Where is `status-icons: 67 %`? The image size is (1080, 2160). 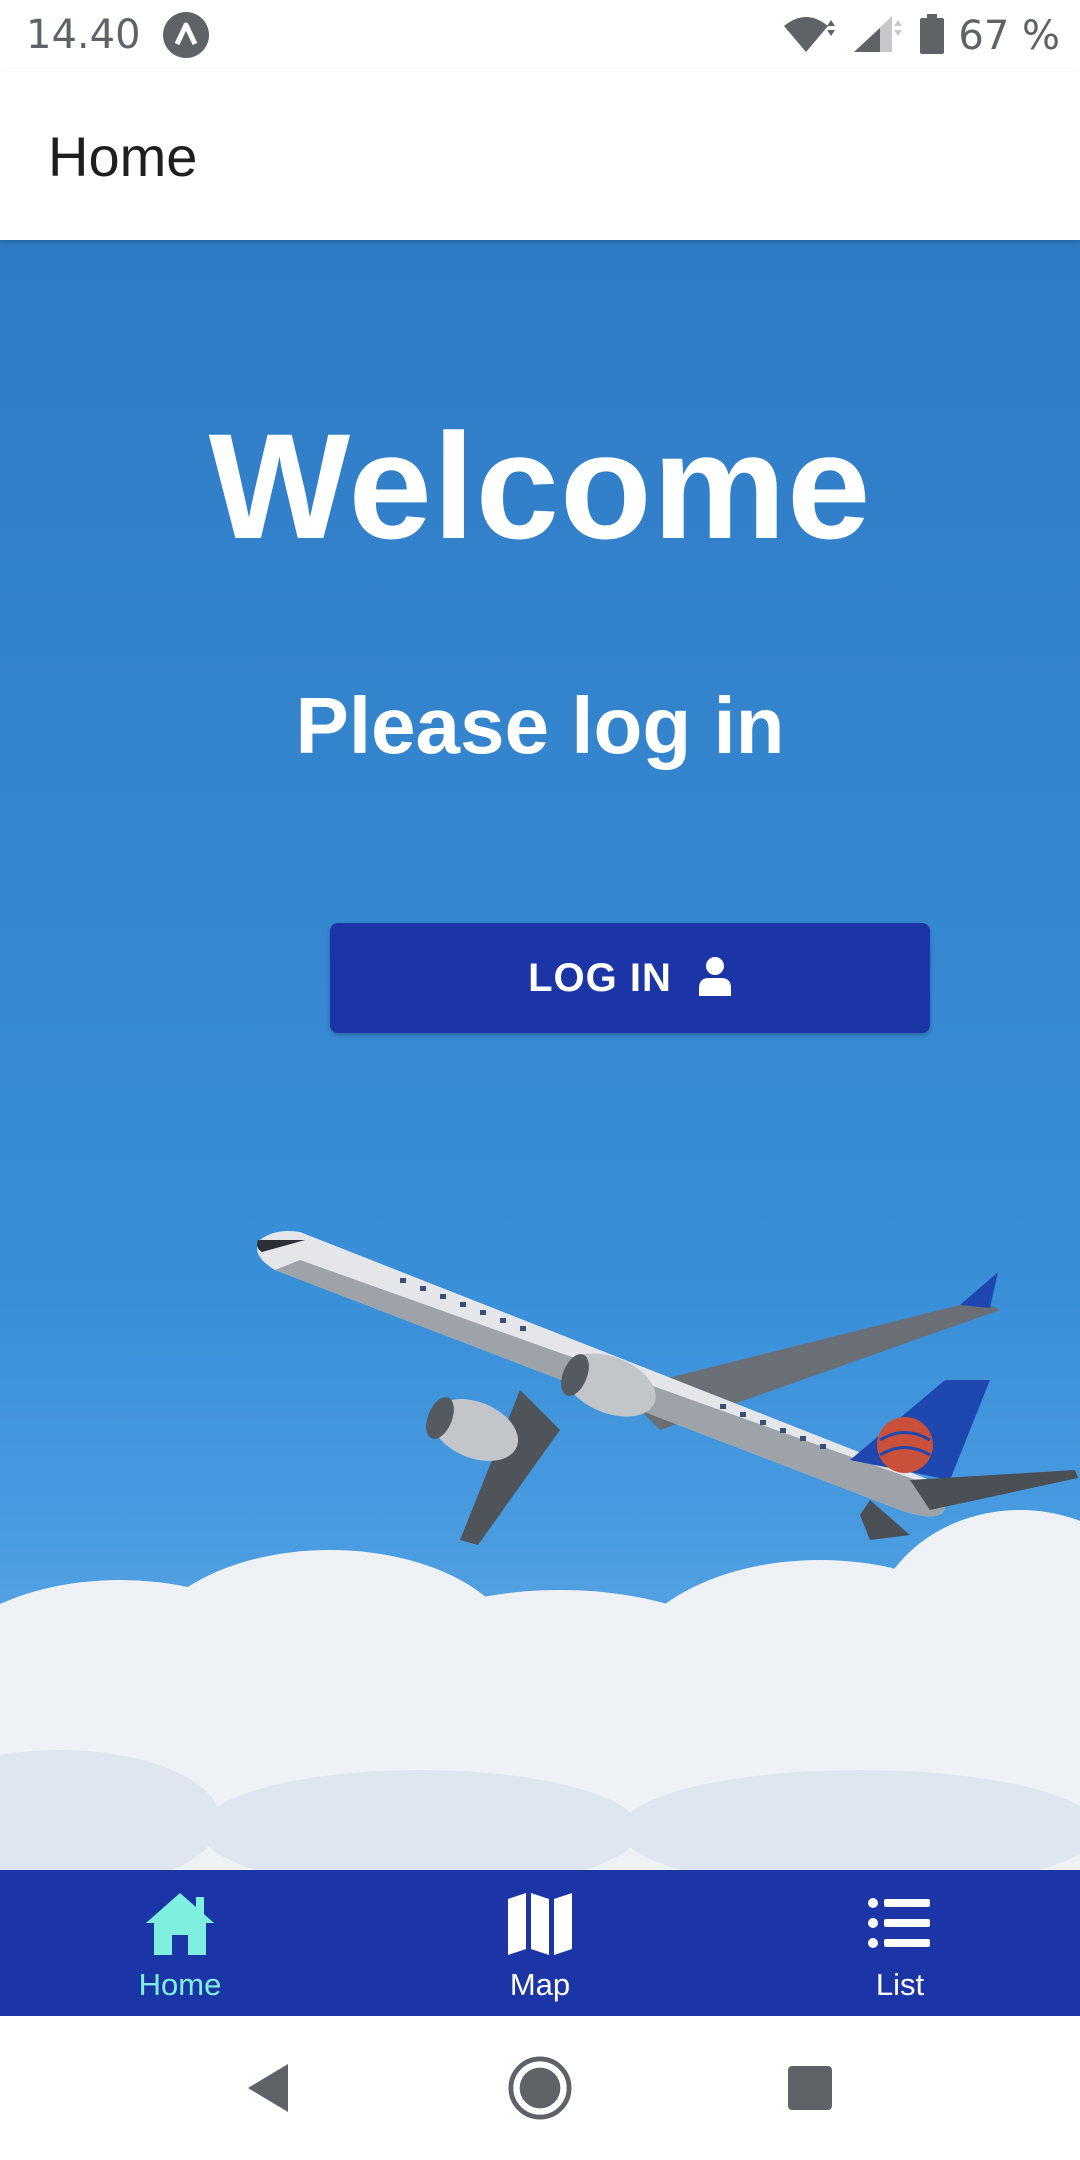 status-icons: 67 % is located at coordinates (921, 36).